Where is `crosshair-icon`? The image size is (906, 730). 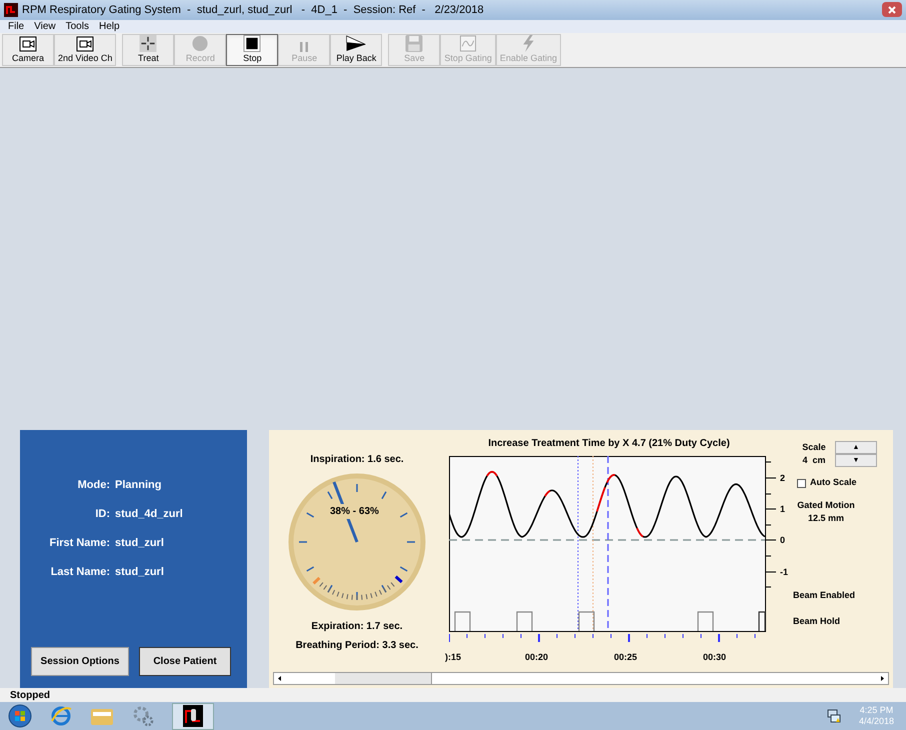
crosshair-icon is located at coordinates (148, 43).